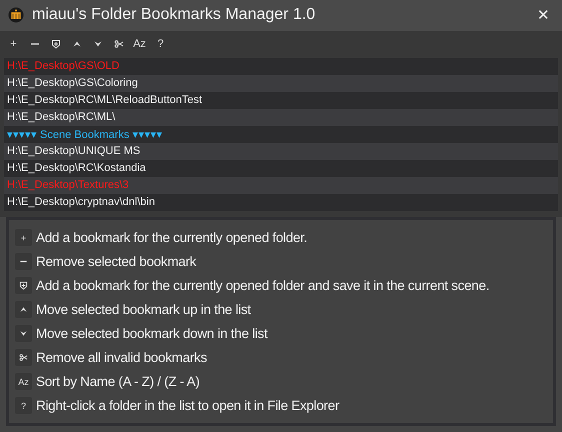  Describe the element at coordinates (73, 151) in the screenshot. I see `bookmark-item: H:\E_Desktop\UNIQUE MS` at that location.